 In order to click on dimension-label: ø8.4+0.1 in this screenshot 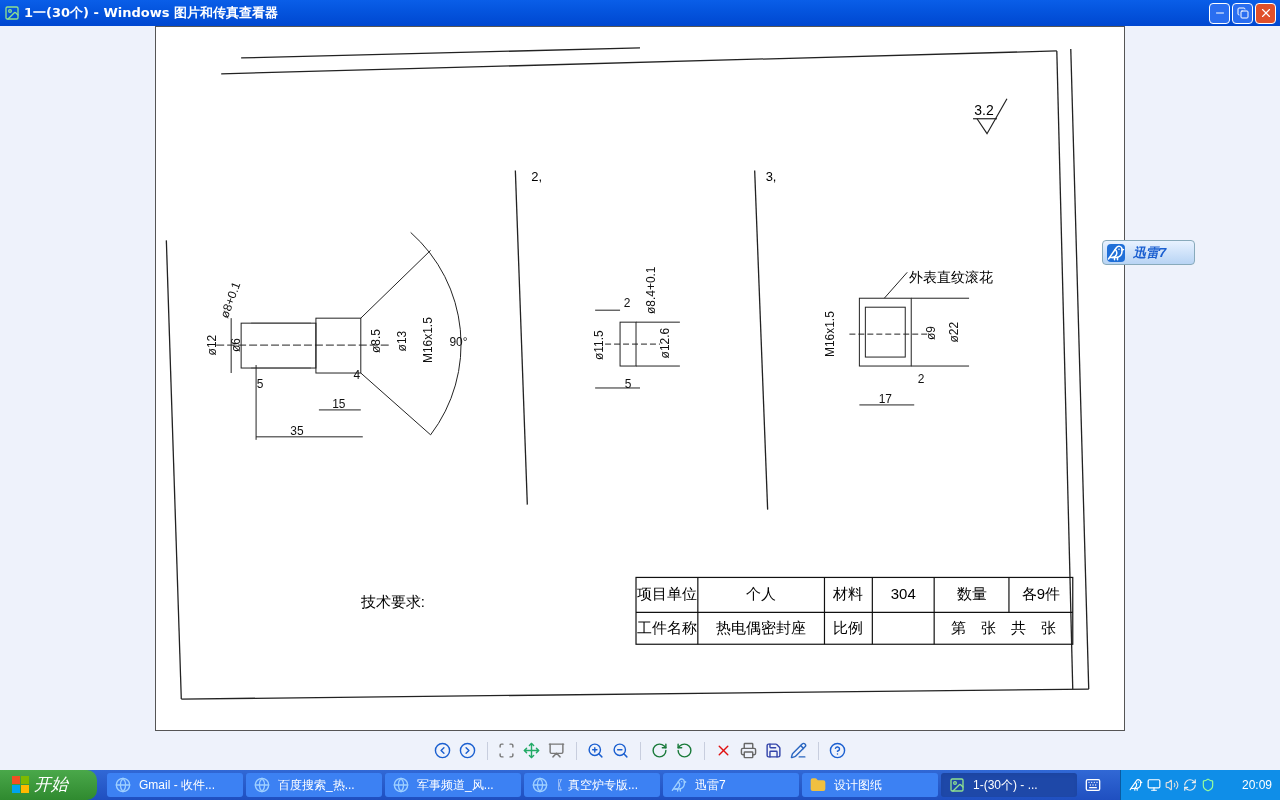, I will do `click(651, 290)`.